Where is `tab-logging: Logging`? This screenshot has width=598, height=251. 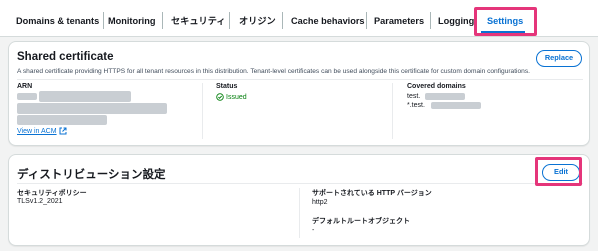
tab-logging: Logging is located at coordinates (456, 21).